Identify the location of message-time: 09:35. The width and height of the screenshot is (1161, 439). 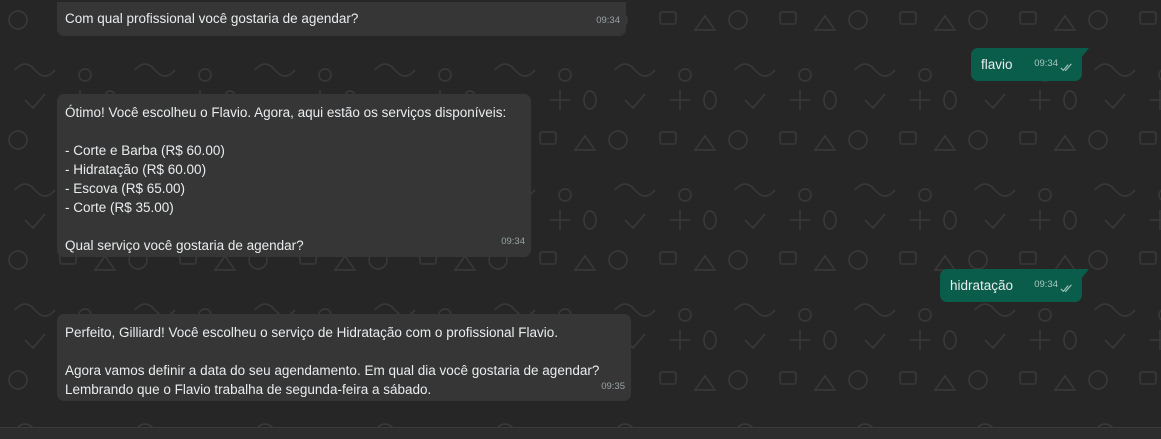
(613, 386).